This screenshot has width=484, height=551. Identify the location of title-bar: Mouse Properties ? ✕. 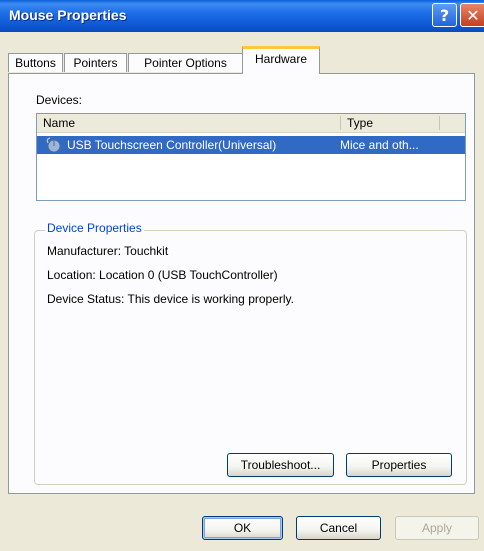
(242, 16).